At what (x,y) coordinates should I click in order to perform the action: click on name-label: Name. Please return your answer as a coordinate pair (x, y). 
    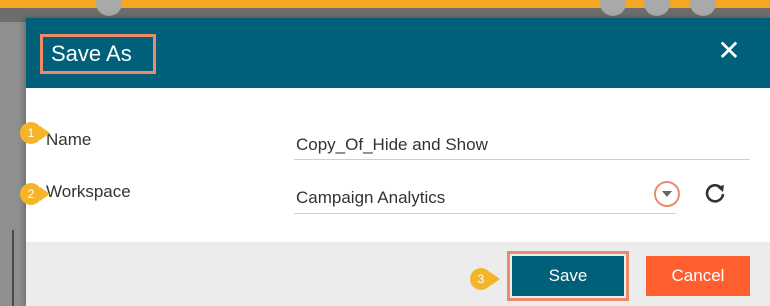
    Looking at the image, I should click on (69, 139).